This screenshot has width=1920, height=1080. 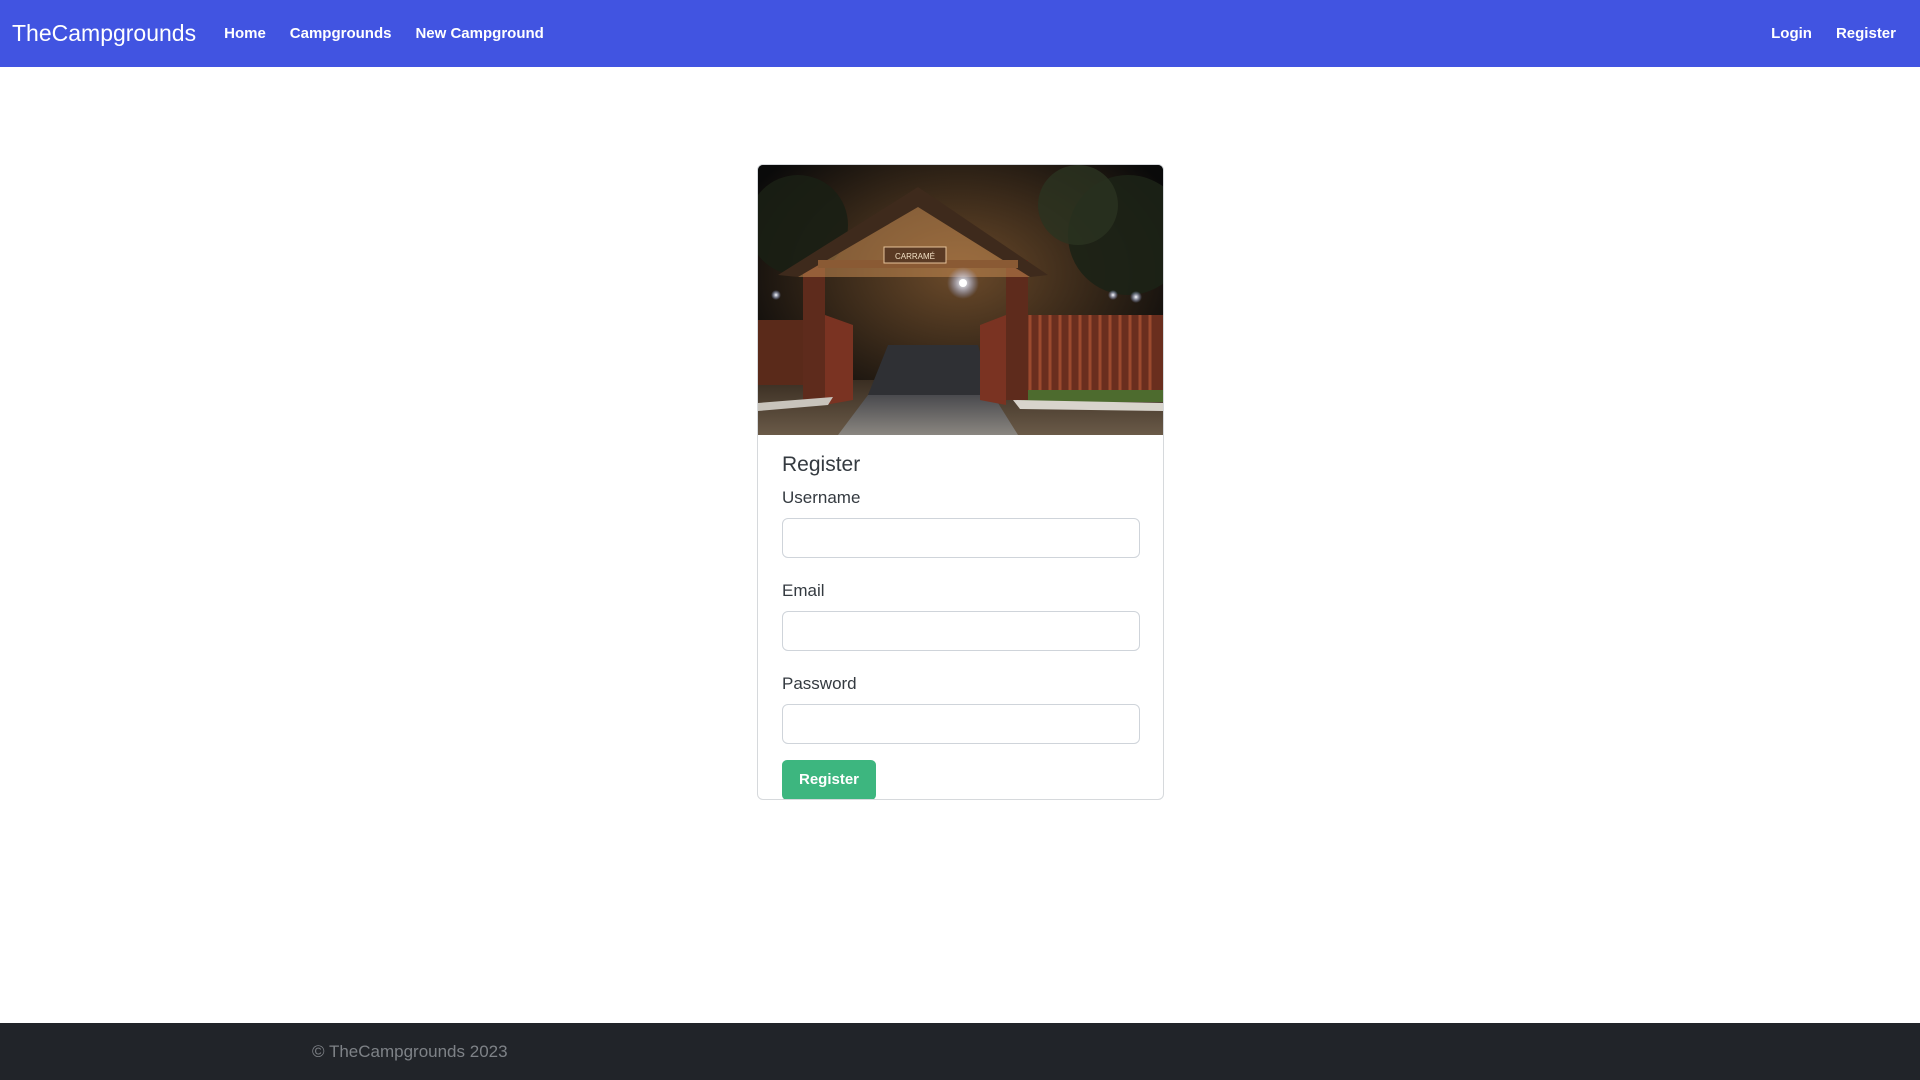 I want to click on register-button: Register, so click(x=829, y=779).